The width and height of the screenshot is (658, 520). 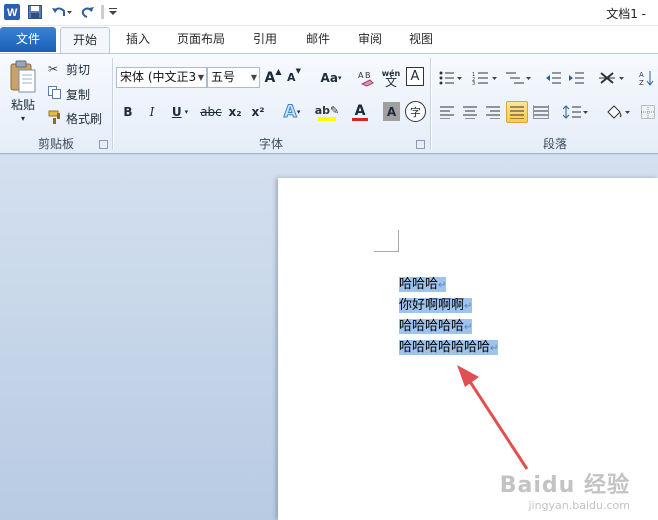 I want to click on shrink-font-icon: A, so click(x=291, y=77).